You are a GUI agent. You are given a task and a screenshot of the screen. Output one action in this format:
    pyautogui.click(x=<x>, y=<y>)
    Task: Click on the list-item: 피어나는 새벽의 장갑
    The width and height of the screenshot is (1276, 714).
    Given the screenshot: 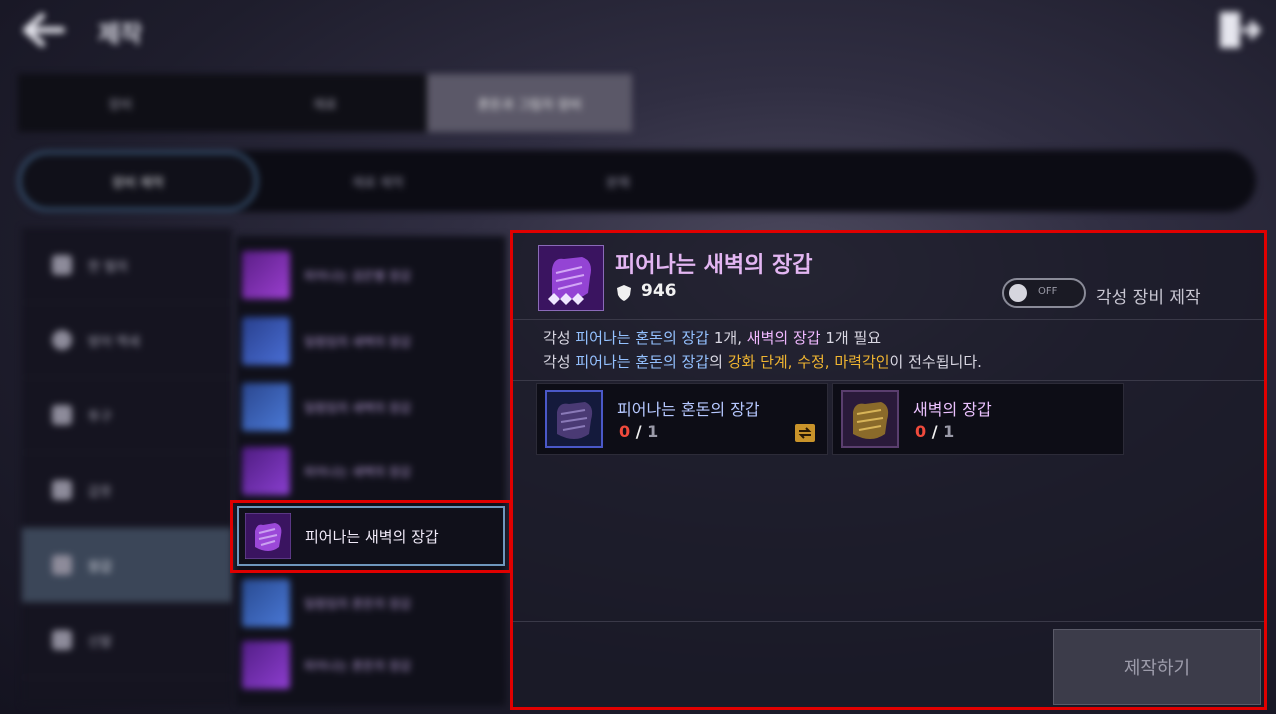 What is the action you would take?
    pyautogui.click(x=371, y=471)
    